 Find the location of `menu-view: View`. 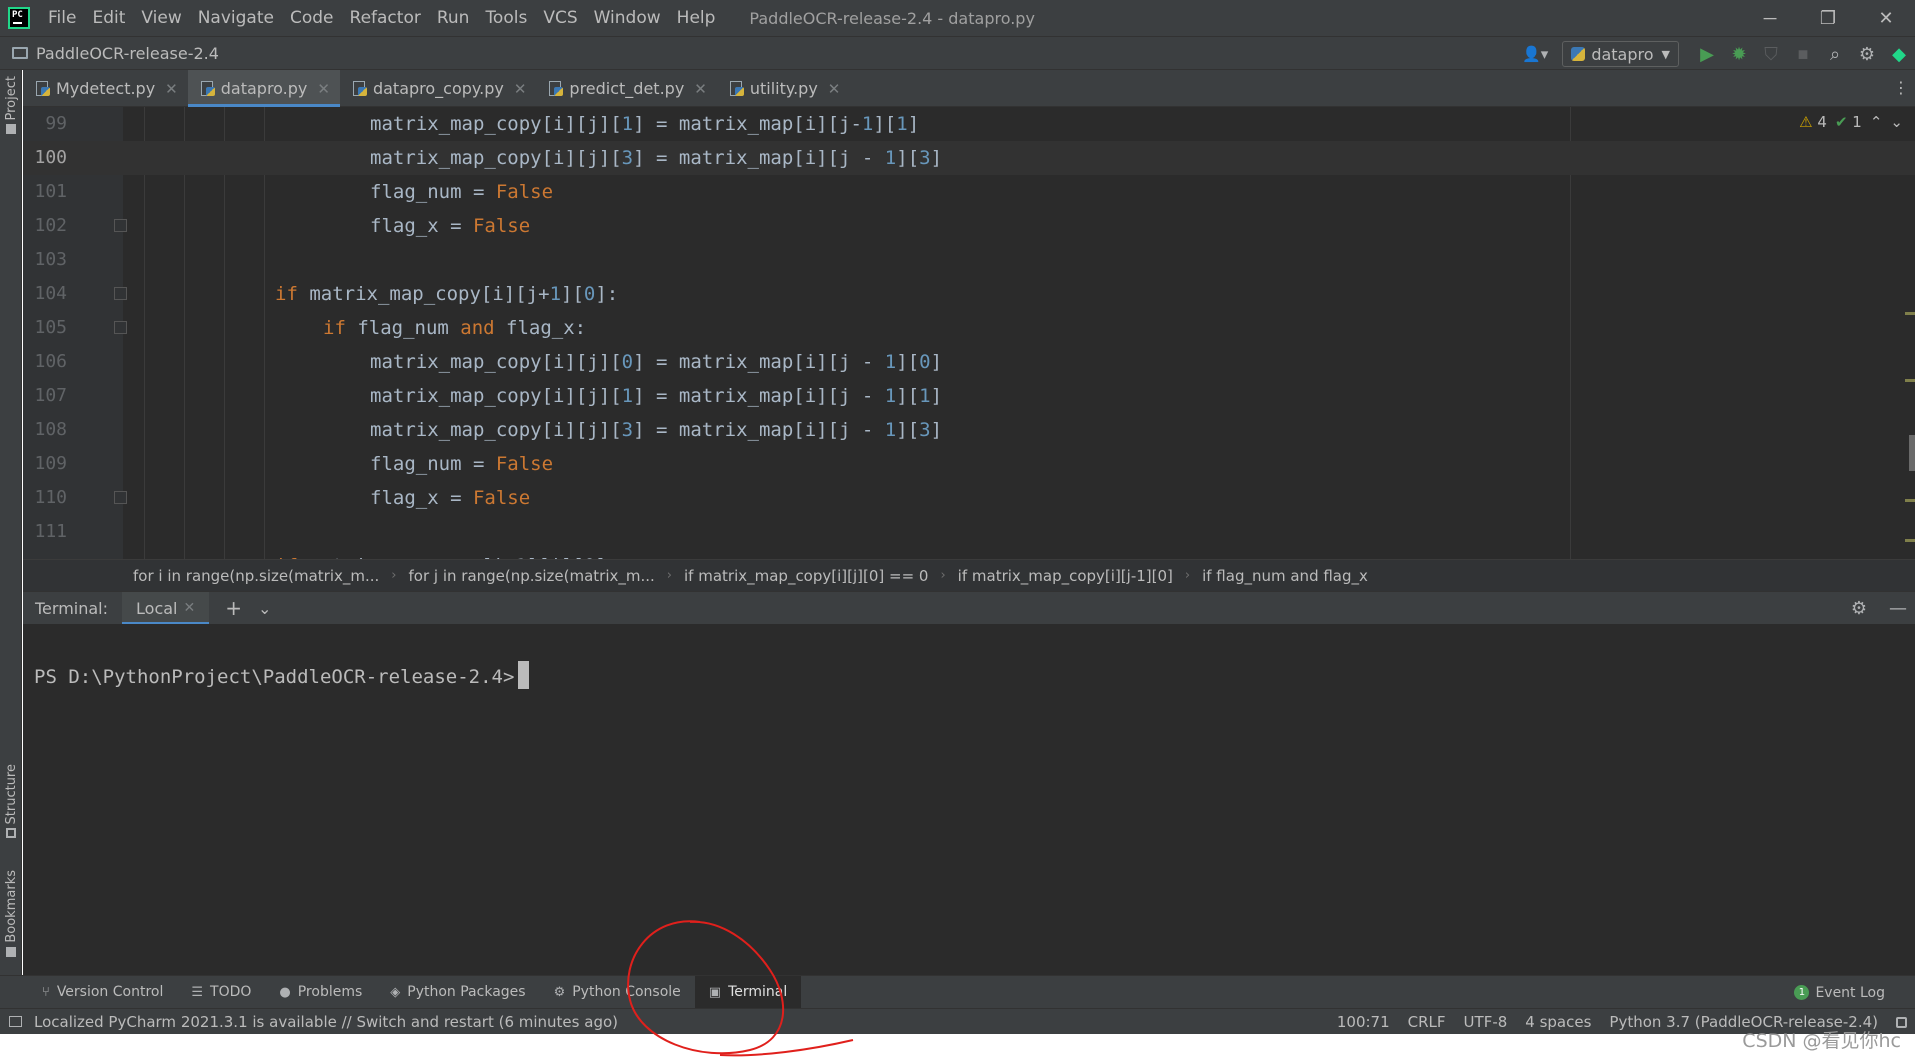

menu-view: View is located at coordinates (161, 18).